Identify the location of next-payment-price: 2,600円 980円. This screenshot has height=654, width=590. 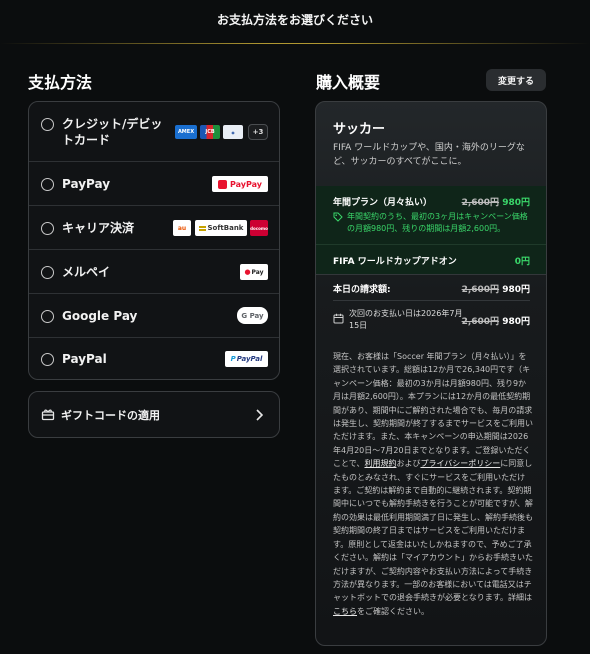
(495, 322).